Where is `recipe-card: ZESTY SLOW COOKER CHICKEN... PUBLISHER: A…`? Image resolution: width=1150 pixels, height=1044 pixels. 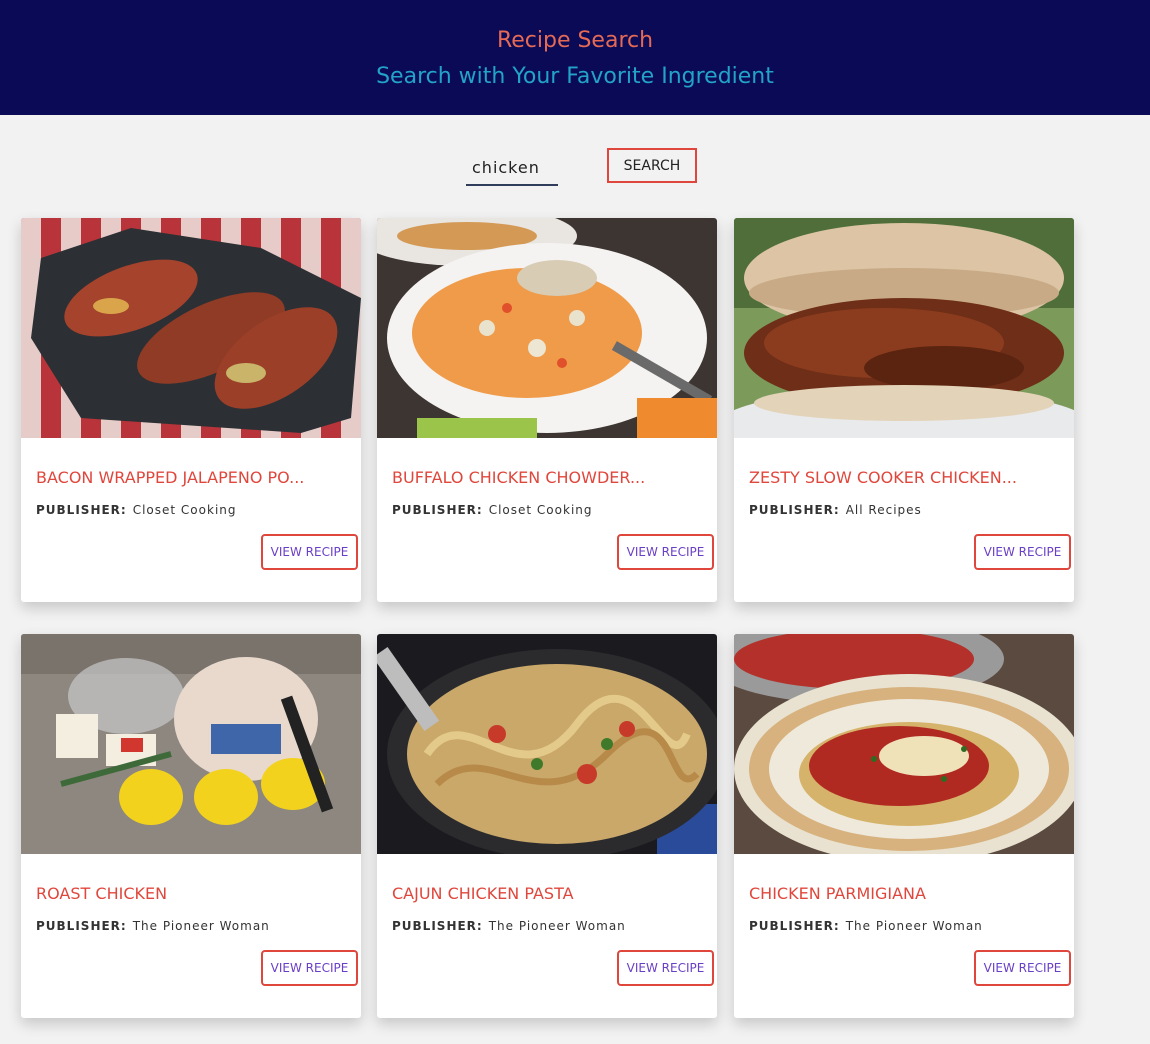
recipe-card: ZESTY SLOW COOKER CHICKEN... PUBLISHER: A… is located at coordinates (904, 410).